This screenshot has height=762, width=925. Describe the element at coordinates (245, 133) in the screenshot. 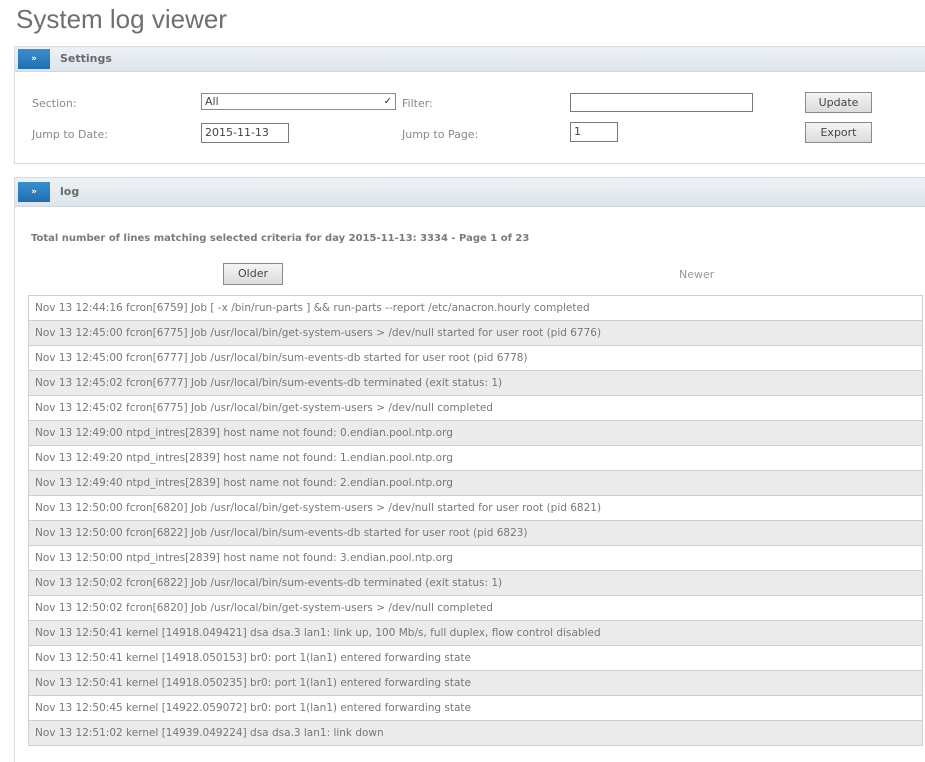

I see `jump-date-input: 2015-11-13` at that location.